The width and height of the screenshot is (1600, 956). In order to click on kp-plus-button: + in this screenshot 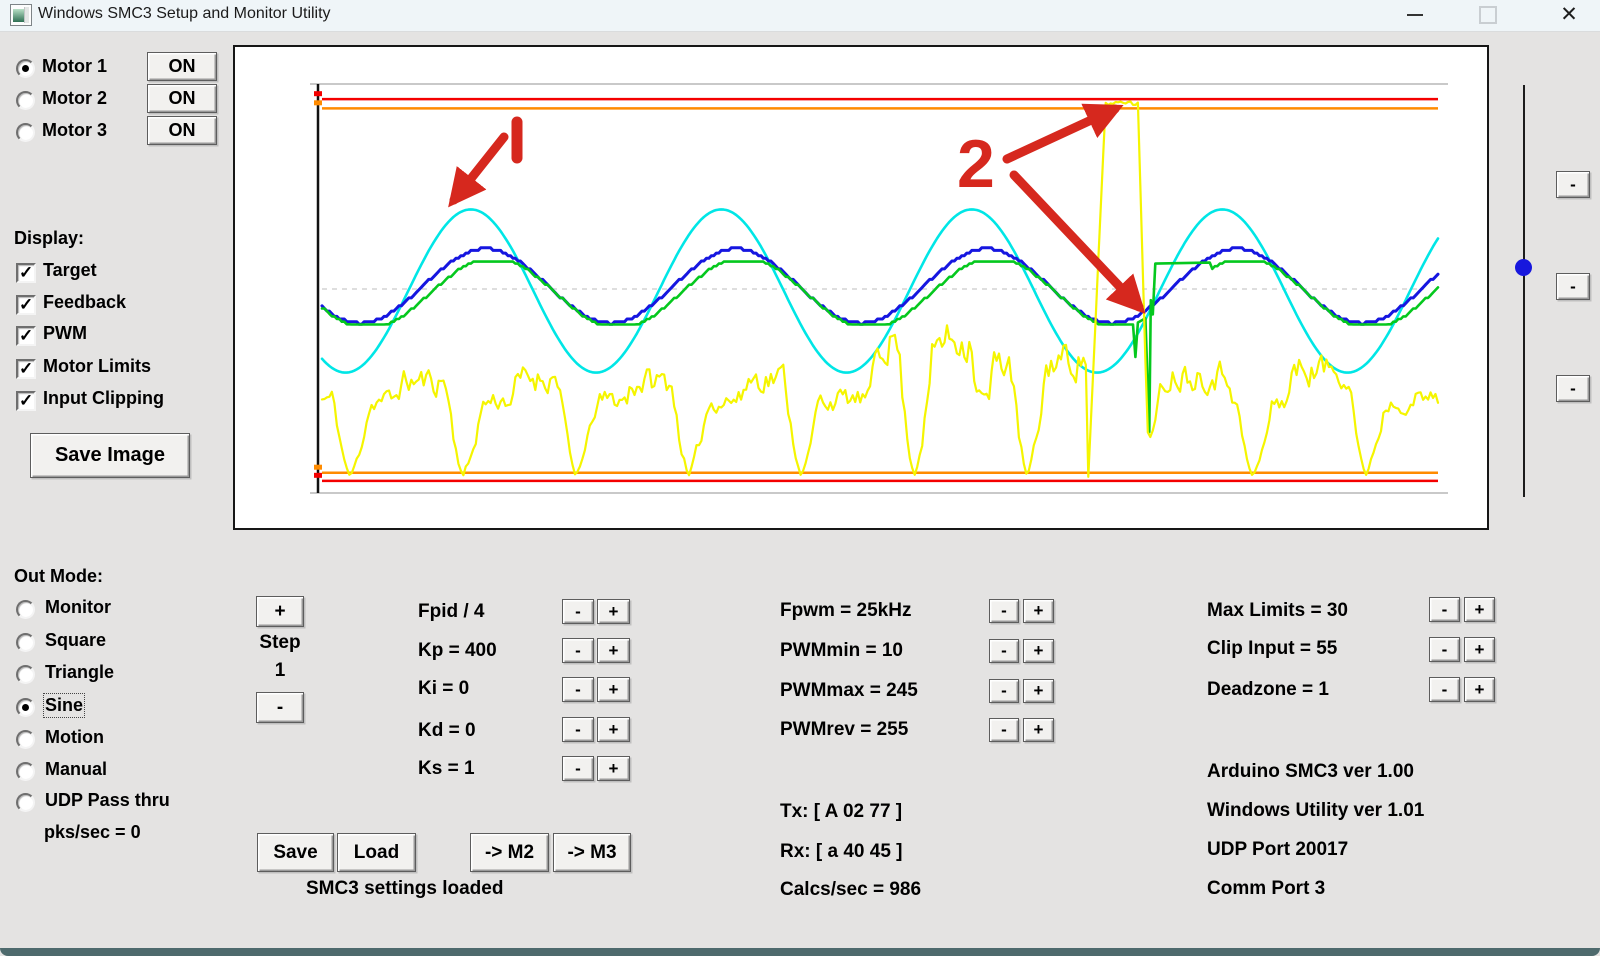, I will do `click(613, 650)`.